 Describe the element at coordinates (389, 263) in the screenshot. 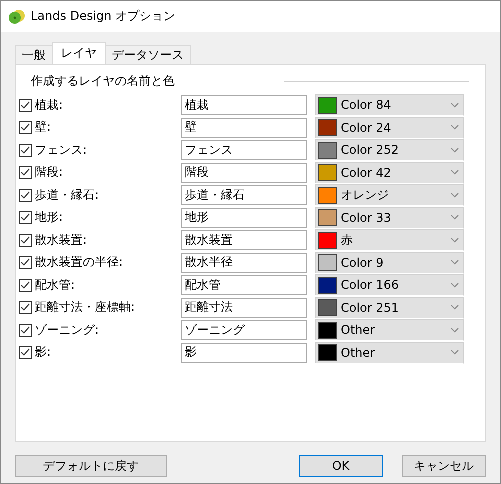

I see `color-dropdown: Color 9` at that location.